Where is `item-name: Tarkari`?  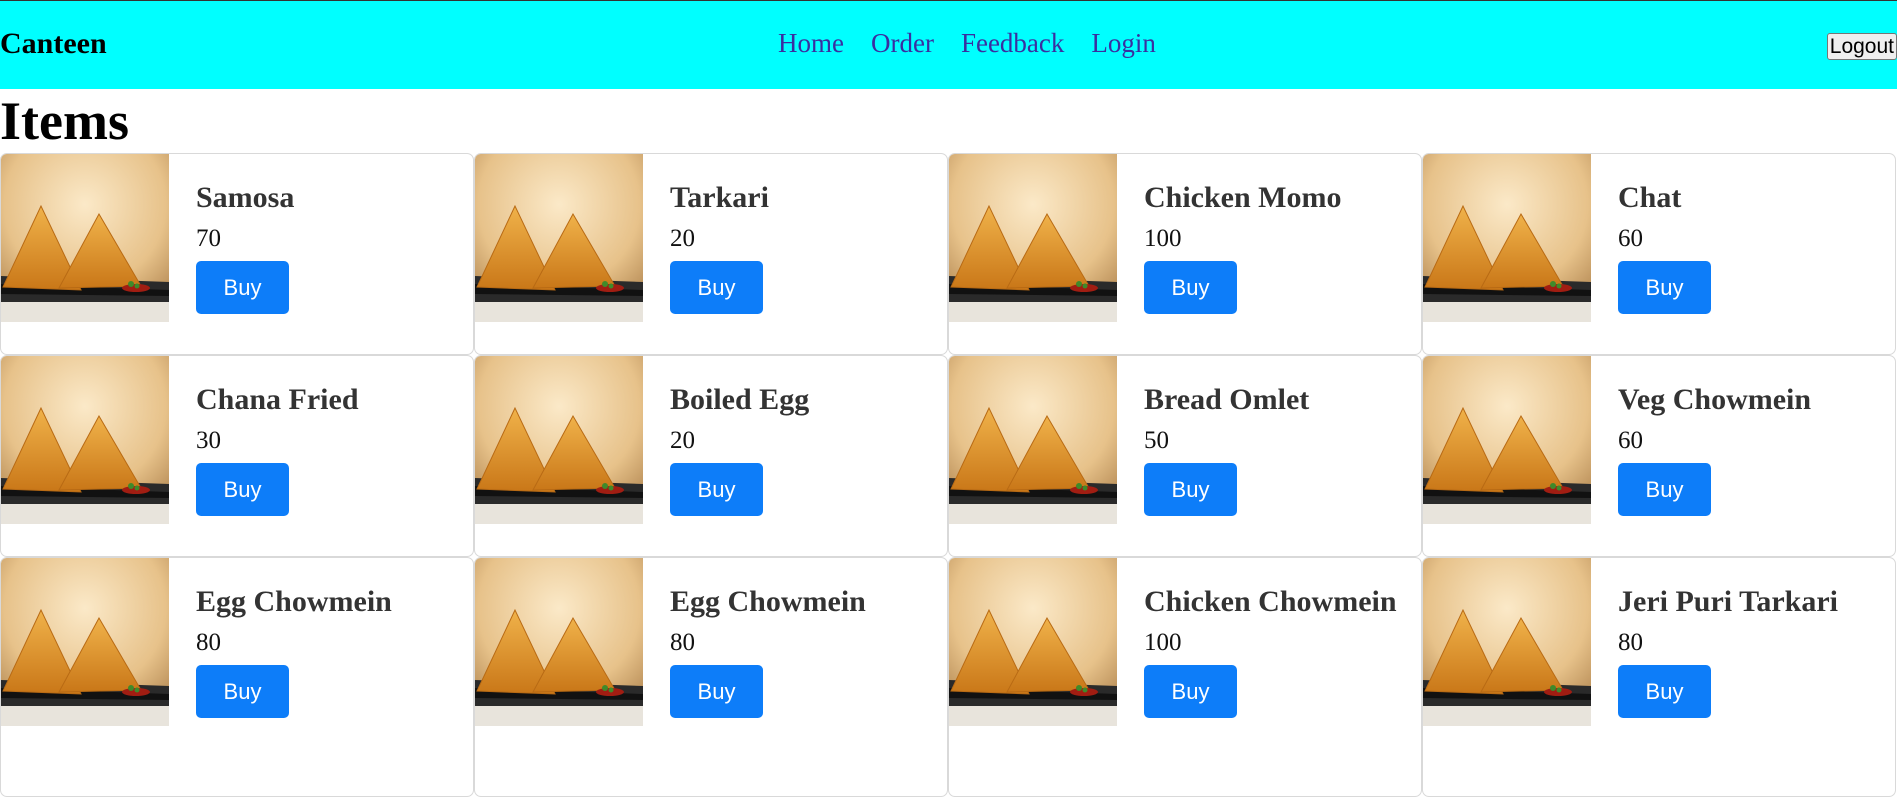
item-name: Tarkari is located at coordinates (719, 197).